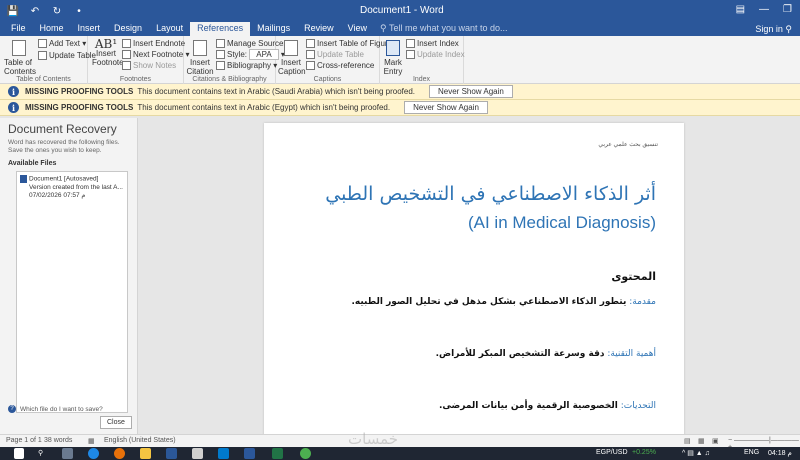 The image size is (800, 460). I want to click on footnote-icon: AB¹, so click(106, 44).